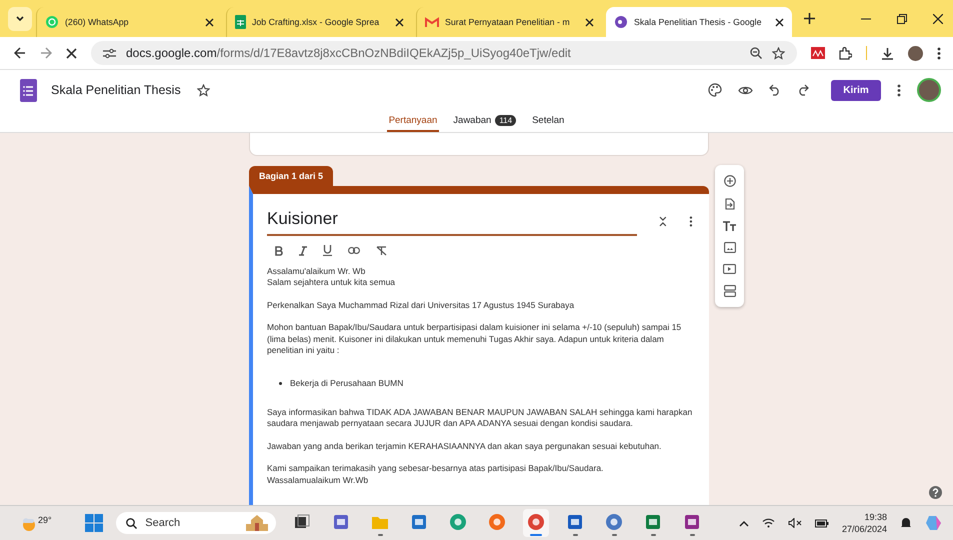 The height and width of the screenshot is (540, 953). I want to click on collapse-icon, so click(663, 221).